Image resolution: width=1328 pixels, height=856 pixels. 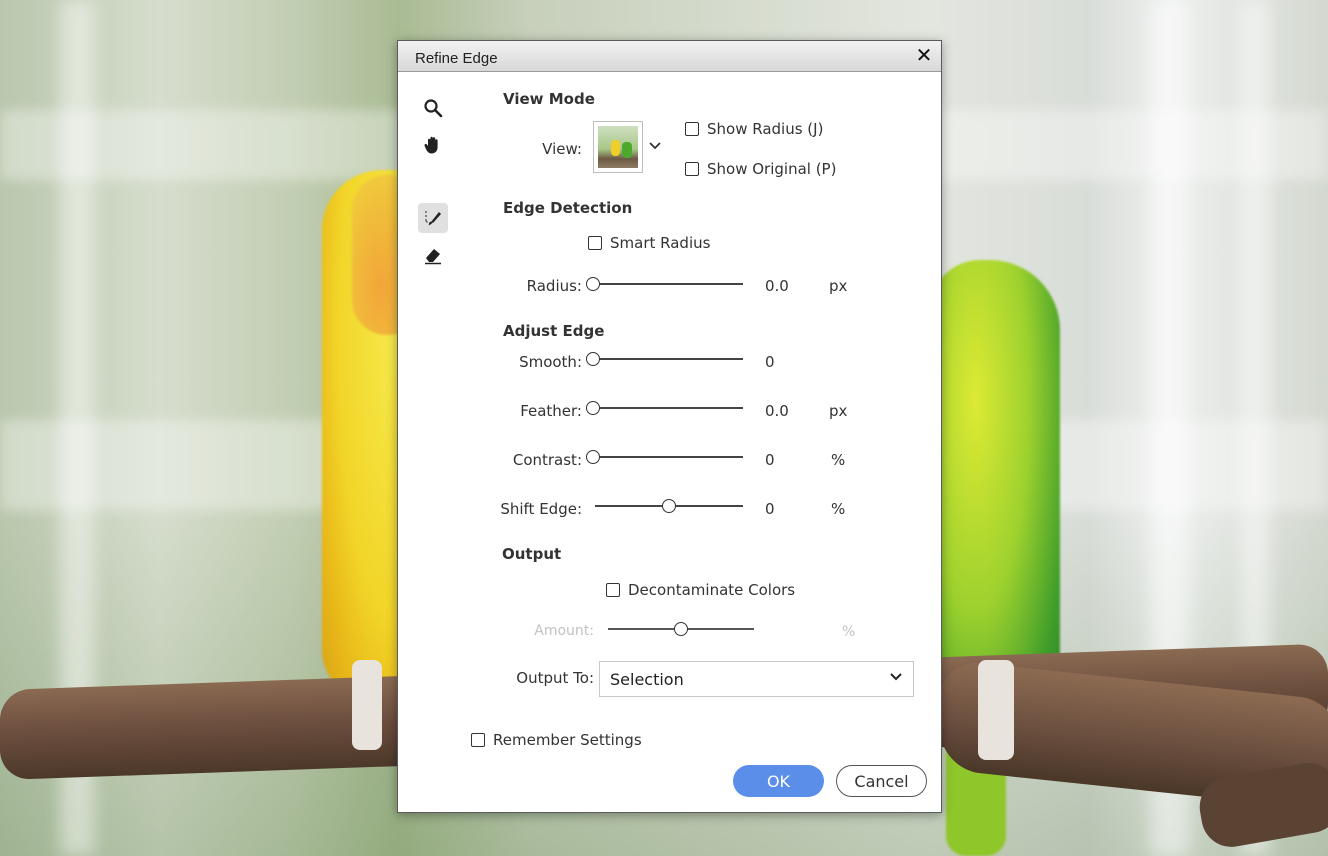 What do you see at coordinates (777, 411) in the screenshot?
I see `feather-value: 0.0` at bounding box center [777, 411].